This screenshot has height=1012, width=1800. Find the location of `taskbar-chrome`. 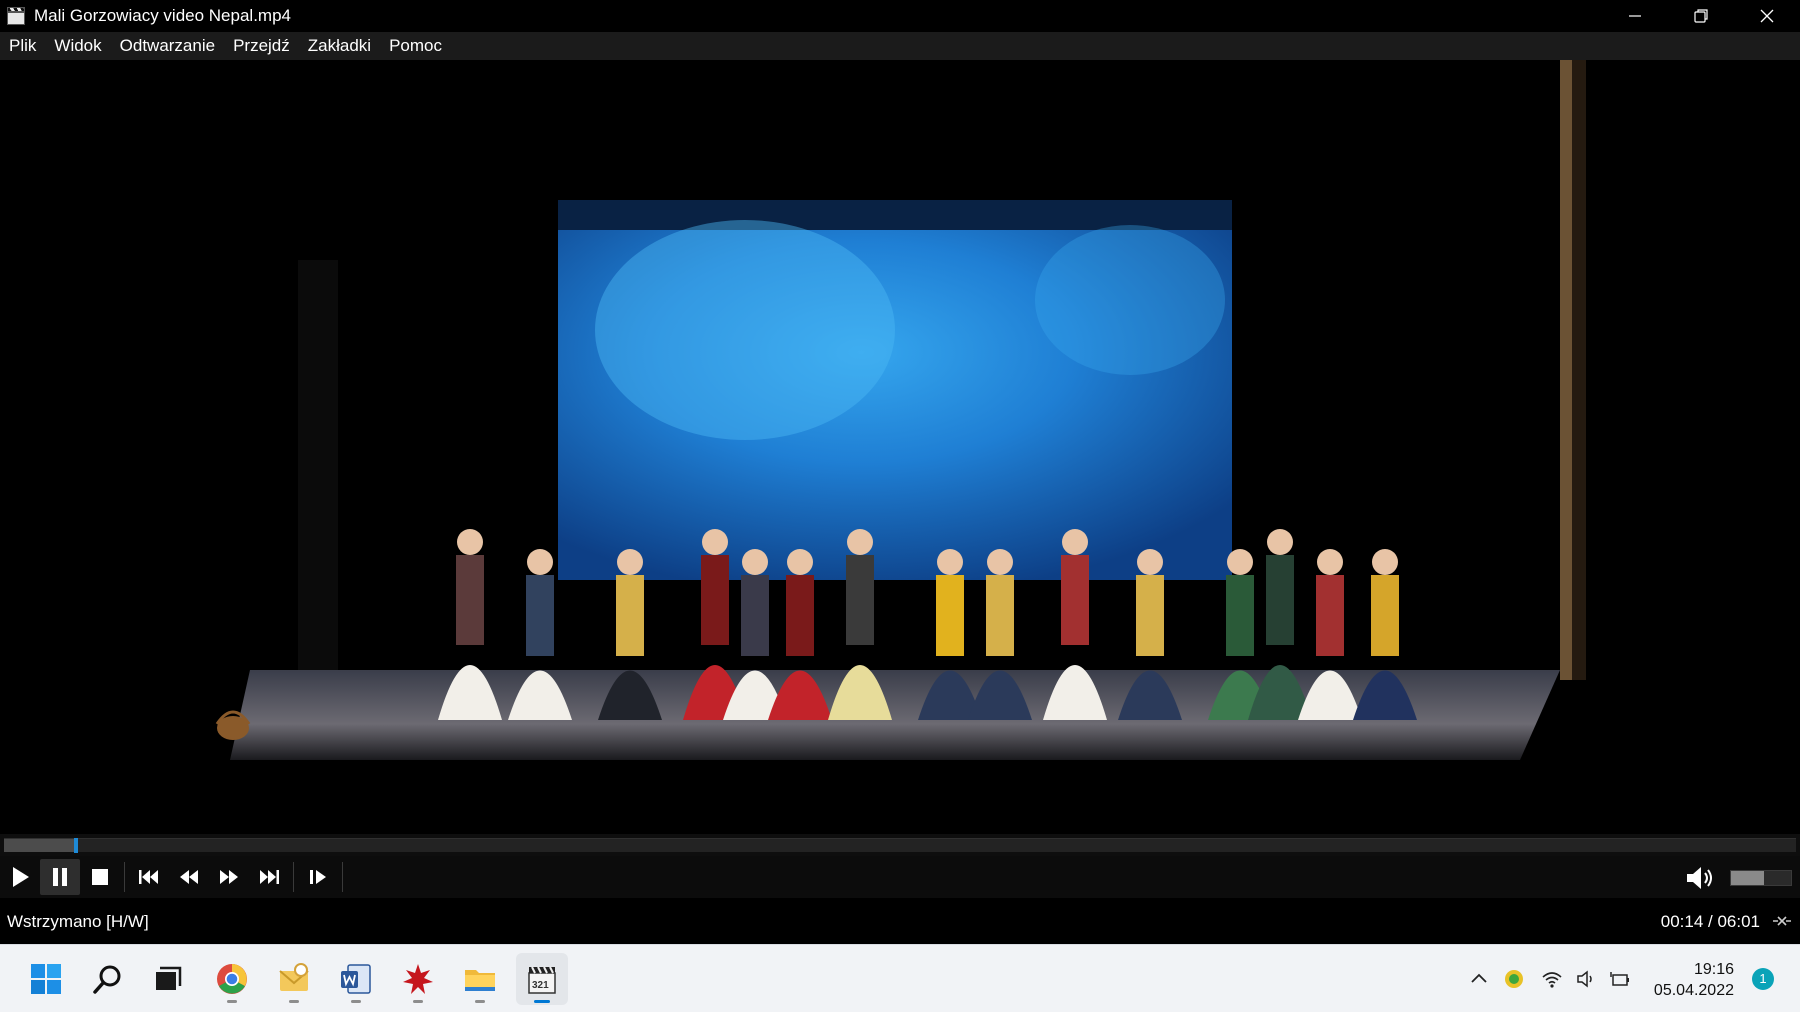

taskbar-chrome is located at coordinates (232, 979).